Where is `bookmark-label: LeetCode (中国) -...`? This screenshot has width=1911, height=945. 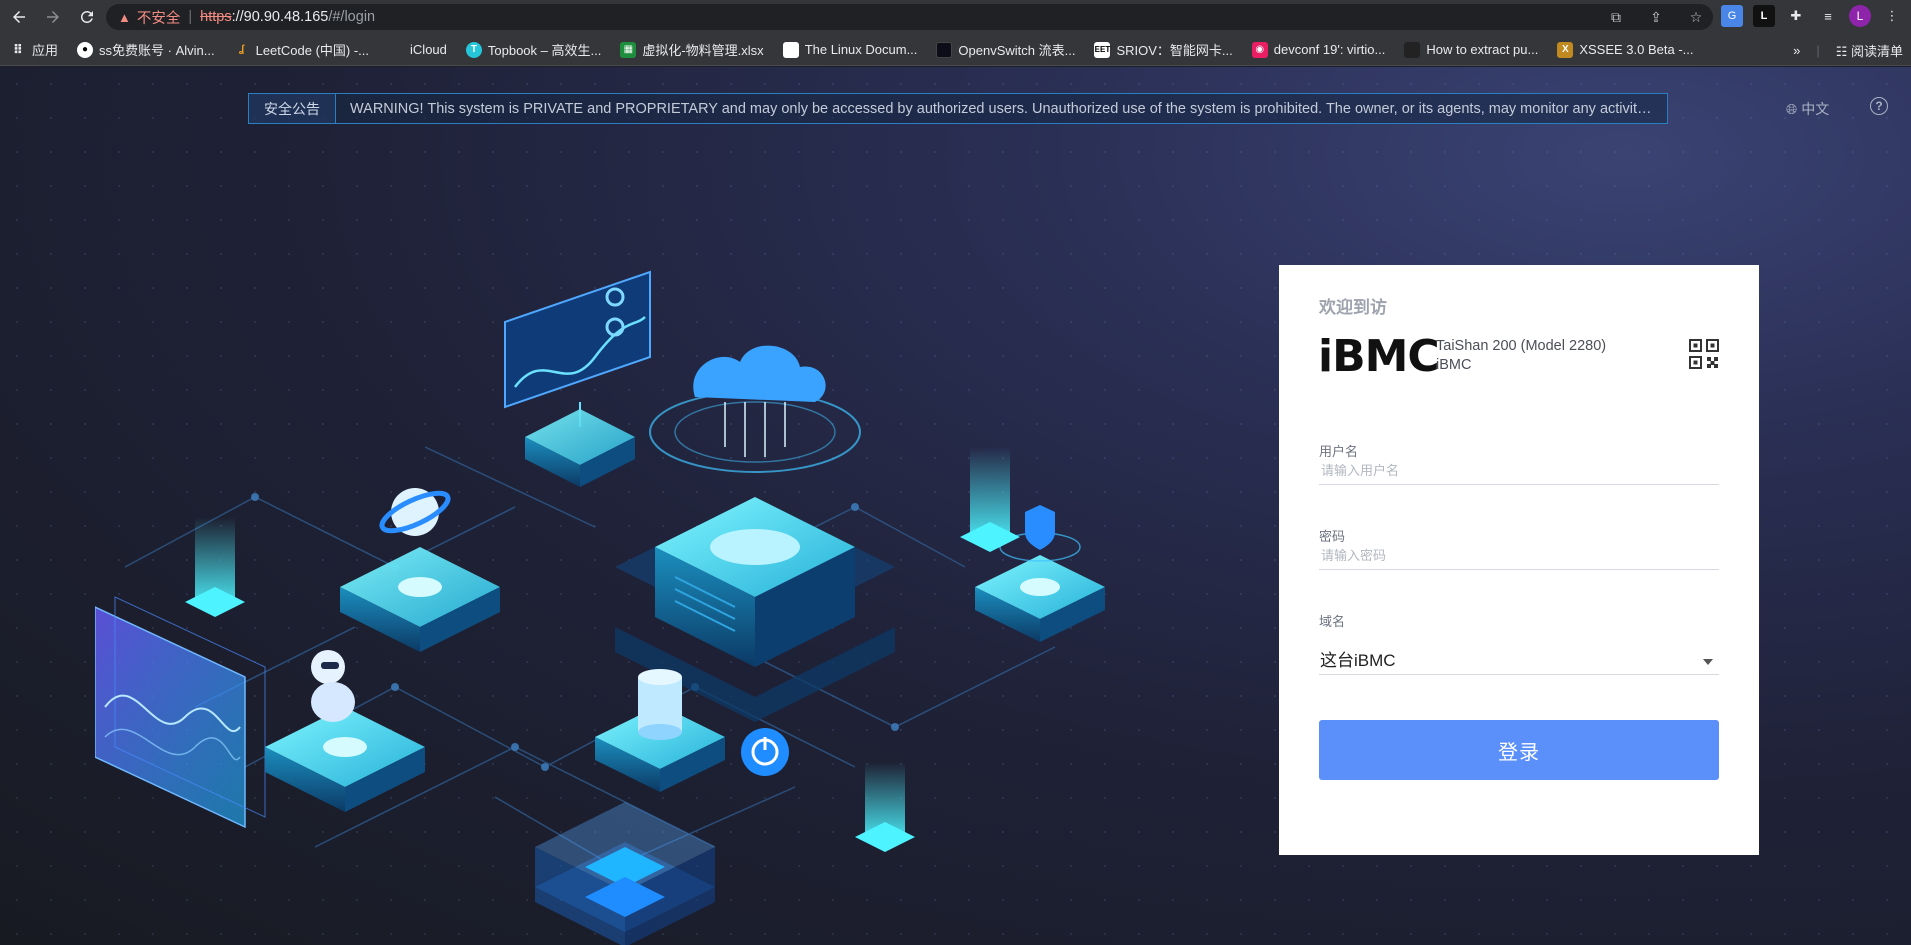
bookmark-label: LeetCode (中国) -... is located at coordinates (312, 50).